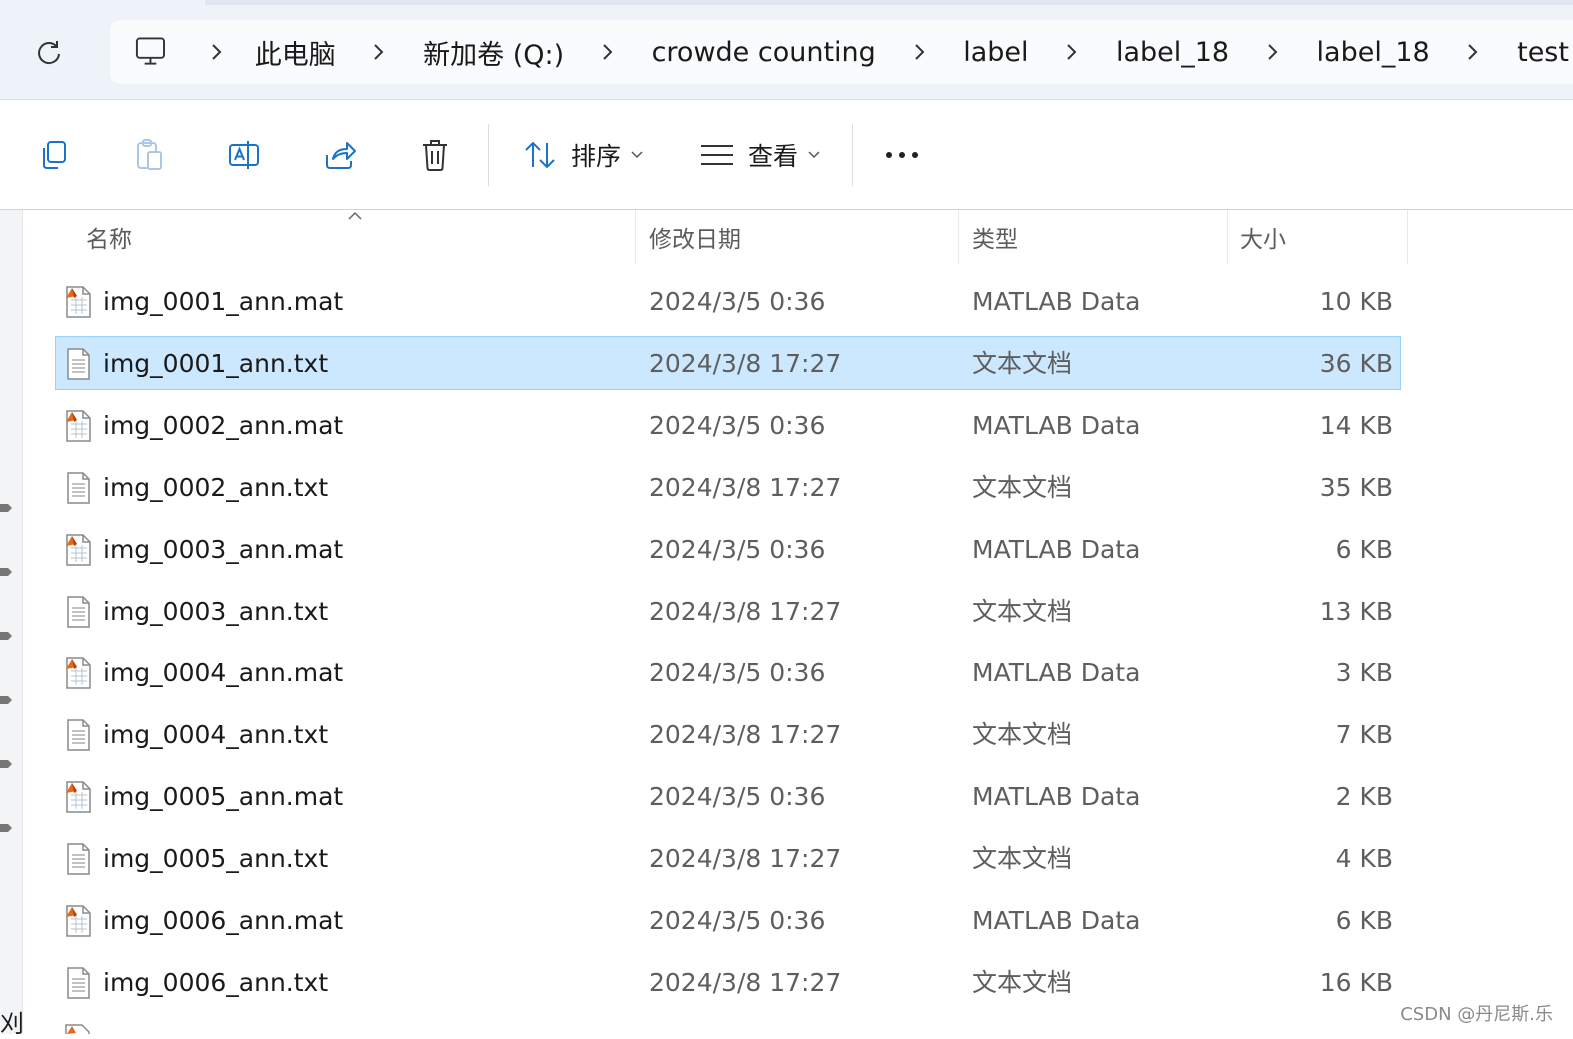 This screenshot has height=1039, width=1573. What do you see at coordinates (1356, 611) in the screenshot?
I see `file-size: 13 KB` at bounding box center [1356, 611].